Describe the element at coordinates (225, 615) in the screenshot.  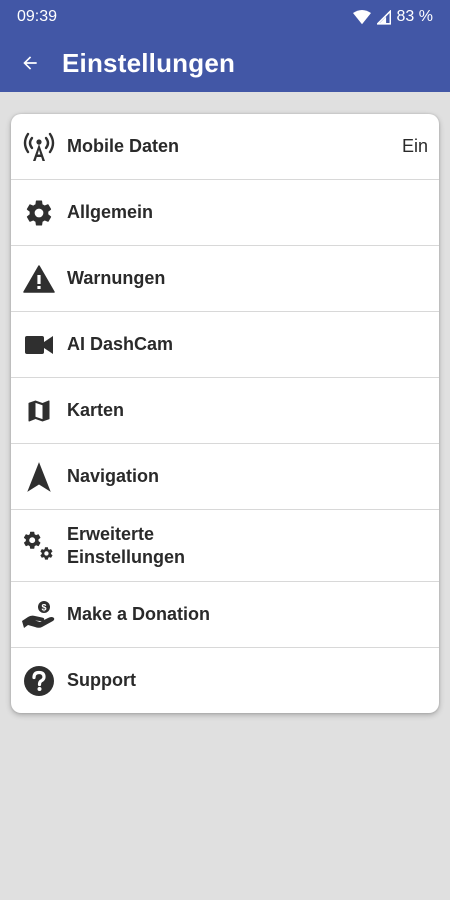
I see `menu-item-donation: $ Make a Donation` at that location.